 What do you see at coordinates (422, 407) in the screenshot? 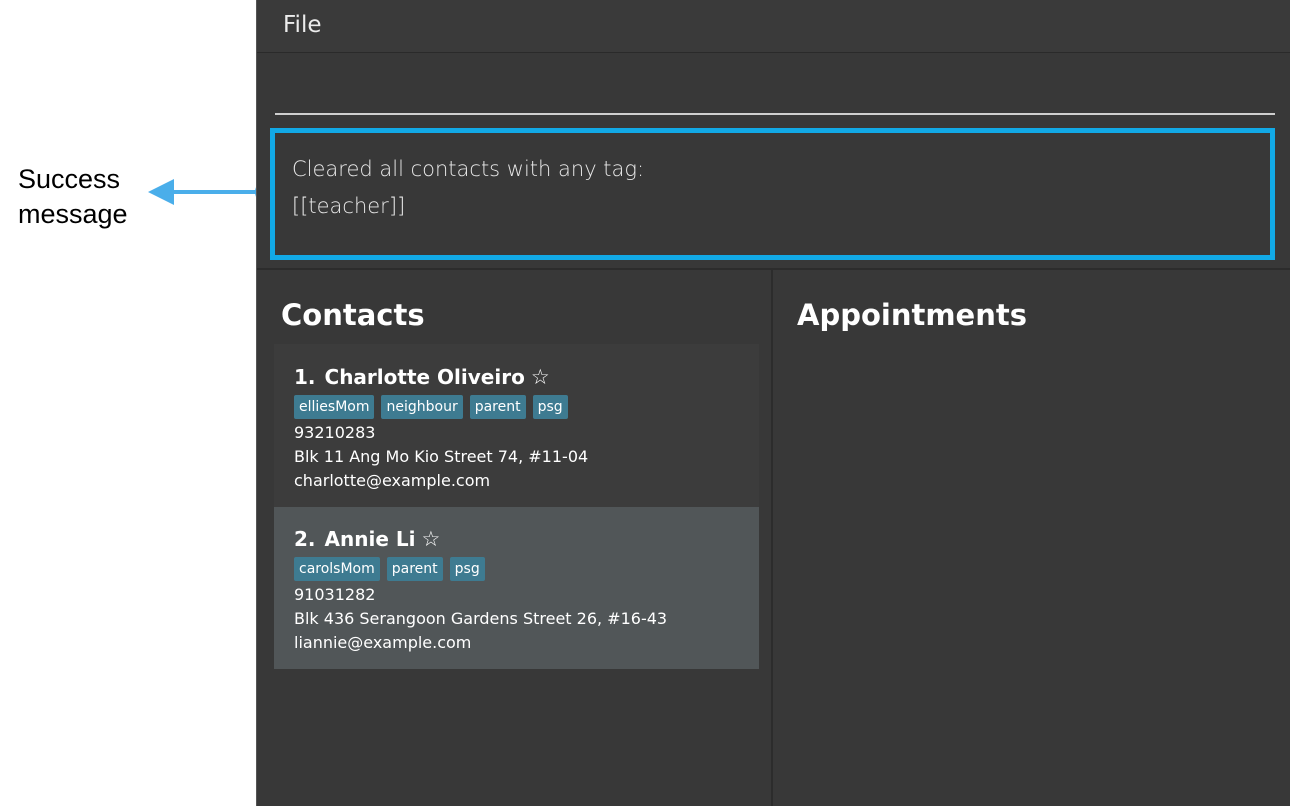
I see `tag: neighbour` at bounding box center [422, 407].